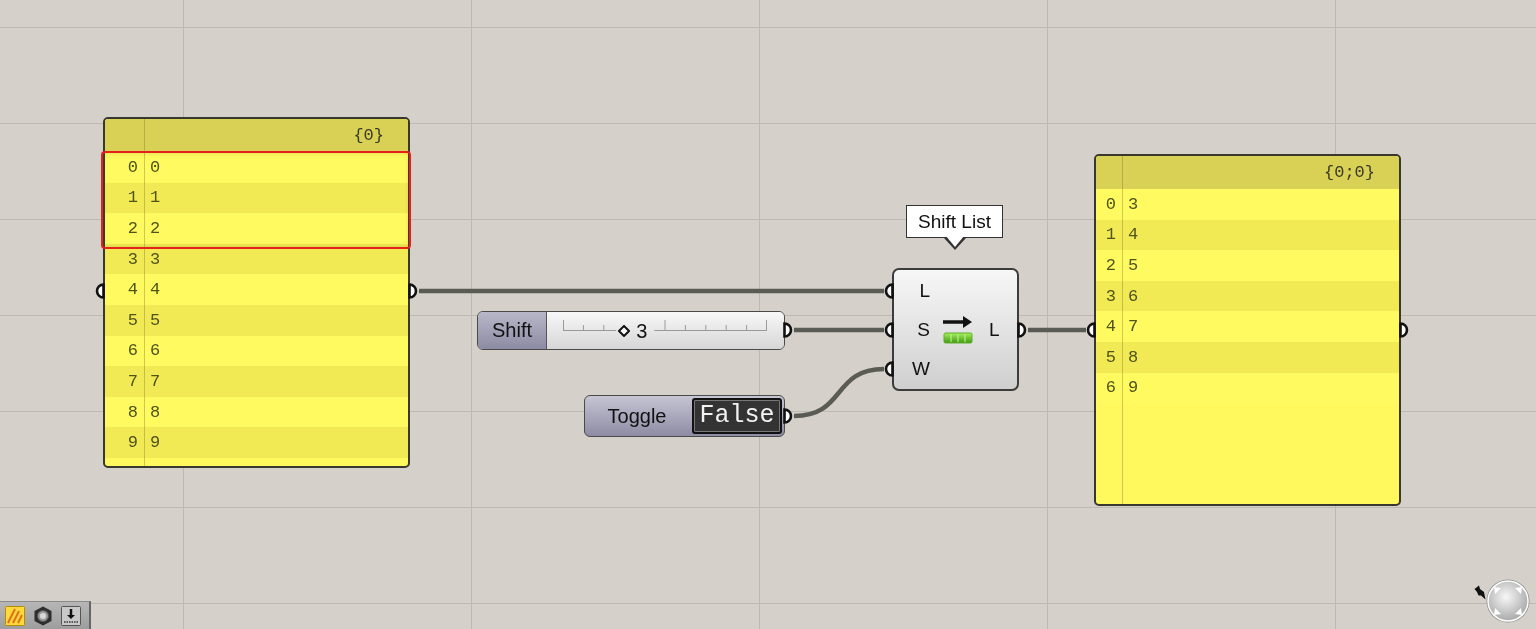 The image size is (1536, 629). Describe the element at coordinates (155, 167) in the screenshot. I see `row-value: 0` at that location.